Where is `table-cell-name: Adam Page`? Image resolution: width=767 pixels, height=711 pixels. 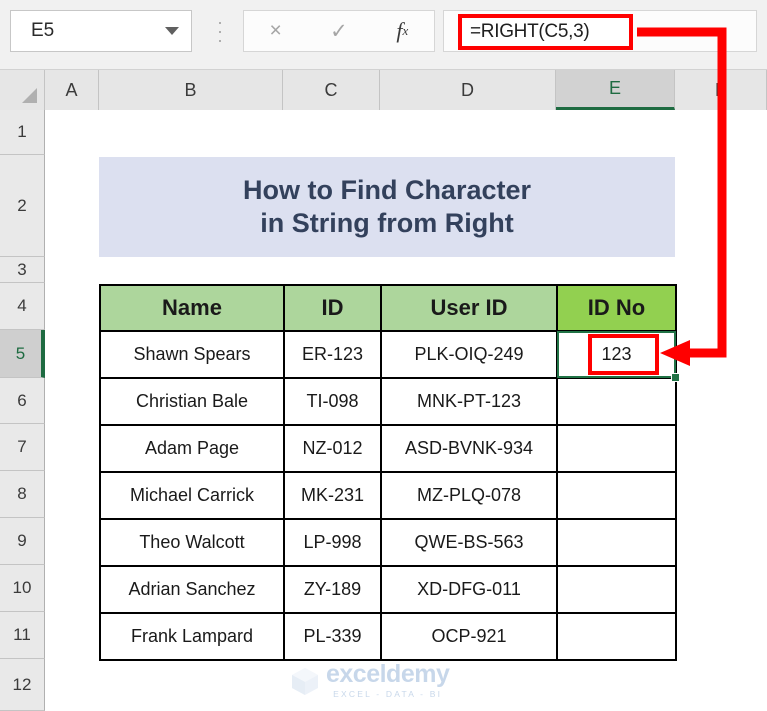 table-cell-name: Adam Page is located at coordinates (192, 448).